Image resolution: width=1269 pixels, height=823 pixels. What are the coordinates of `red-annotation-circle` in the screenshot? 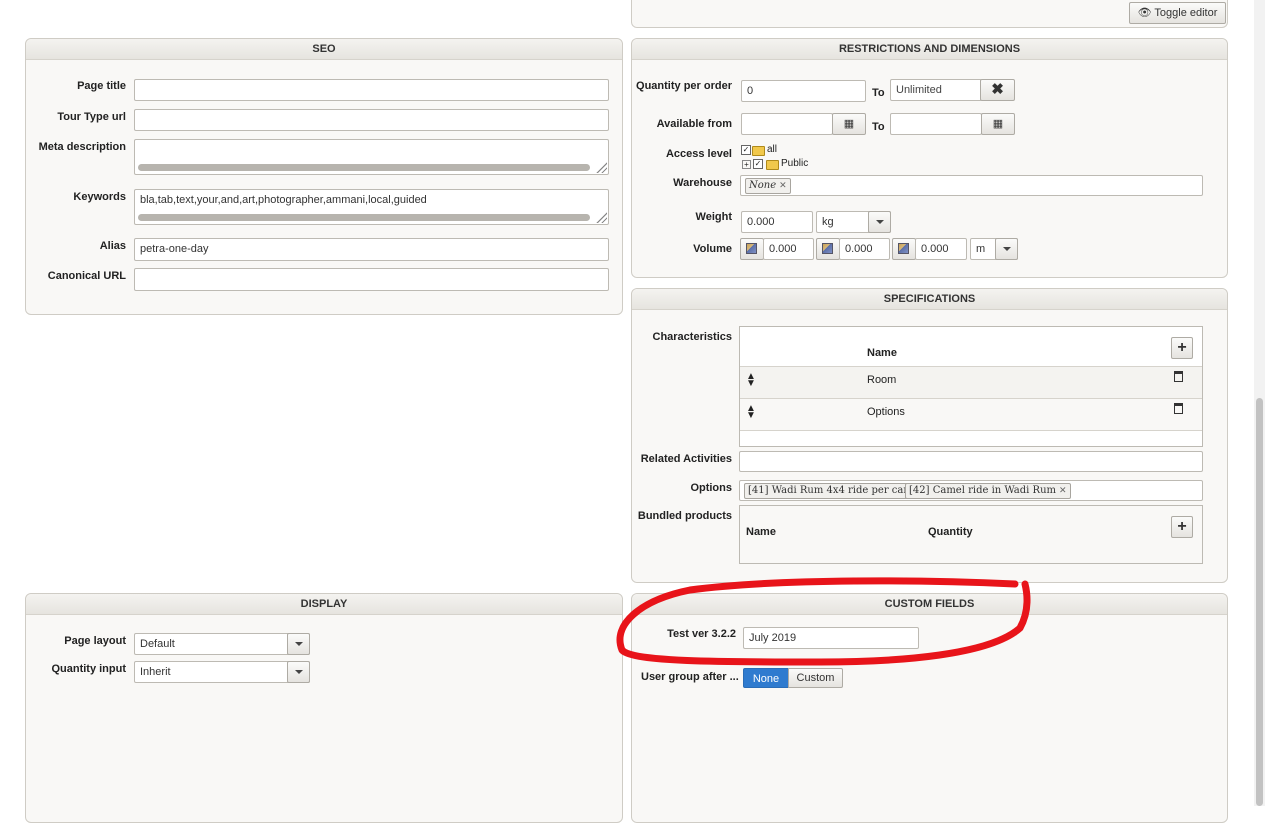 It's located at (823, 621).